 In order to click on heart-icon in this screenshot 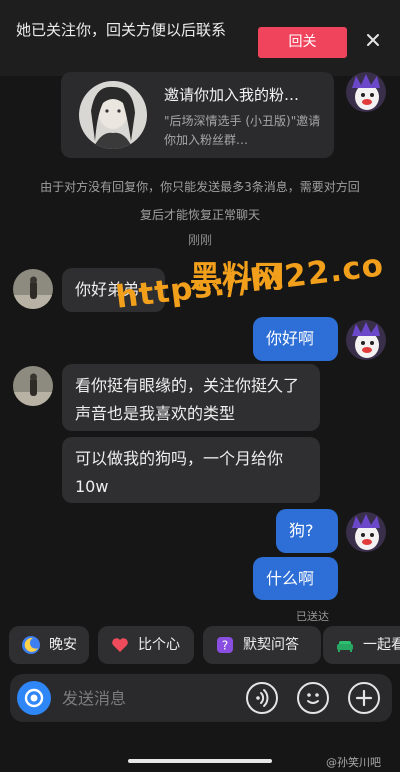, I will do `click(120, 645)`.